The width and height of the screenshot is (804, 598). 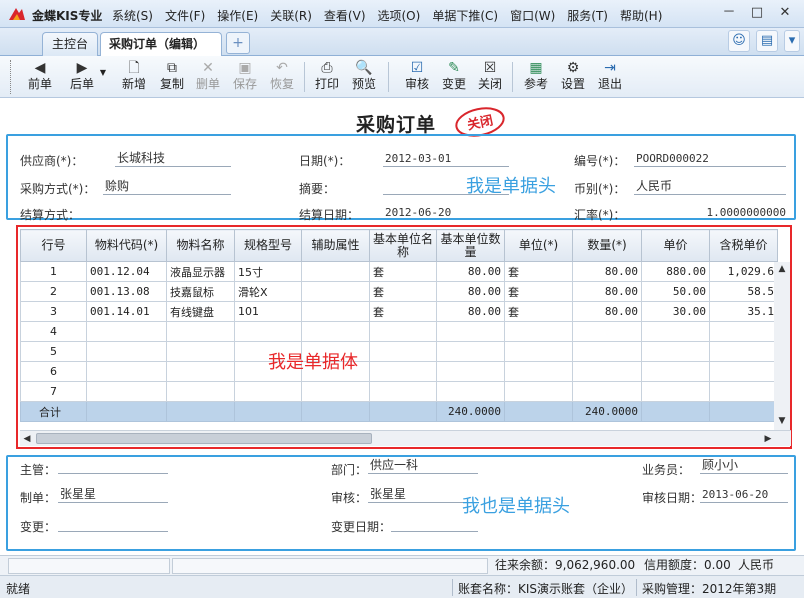 What do you see at coordinates (70, 44) in the screenshot?
I see `tab-console: 主控台` at bounding box center [70, 44].